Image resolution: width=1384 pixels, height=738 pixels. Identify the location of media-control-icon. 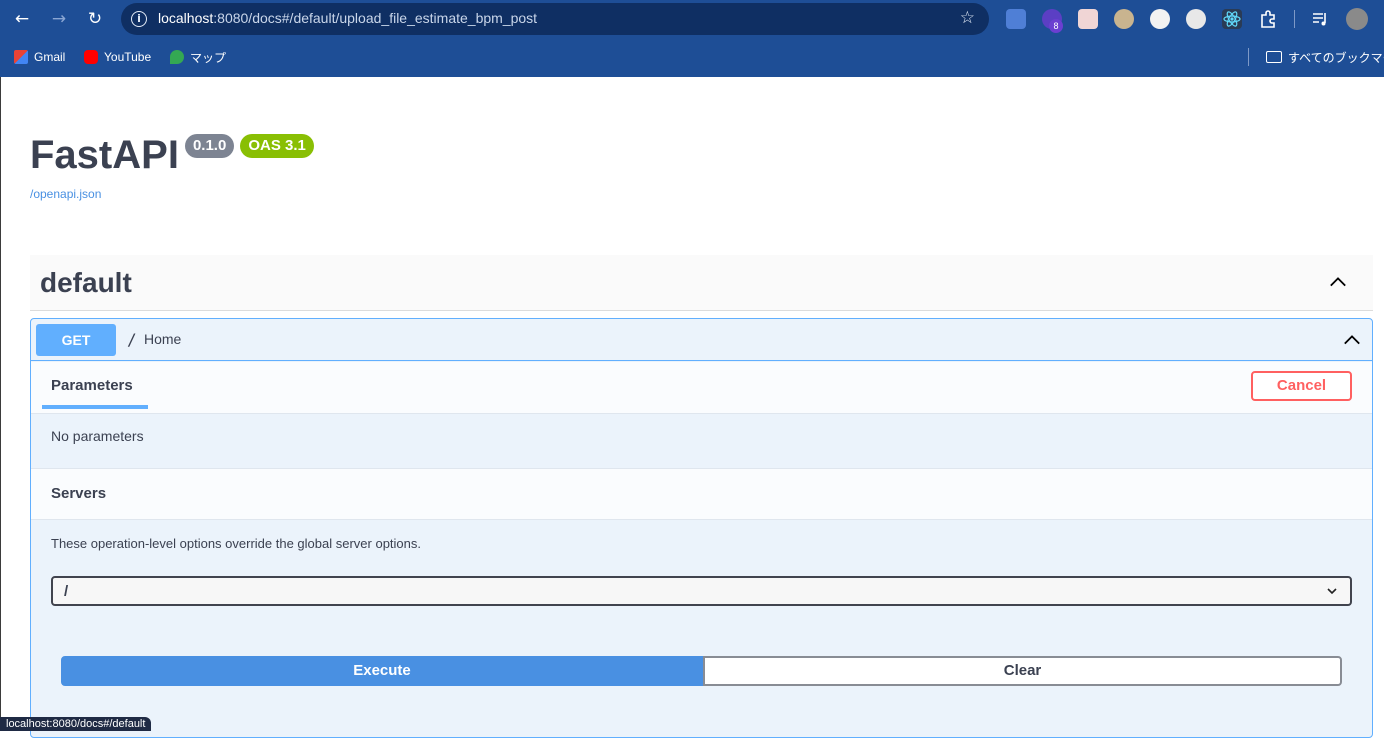
(1320, 19).